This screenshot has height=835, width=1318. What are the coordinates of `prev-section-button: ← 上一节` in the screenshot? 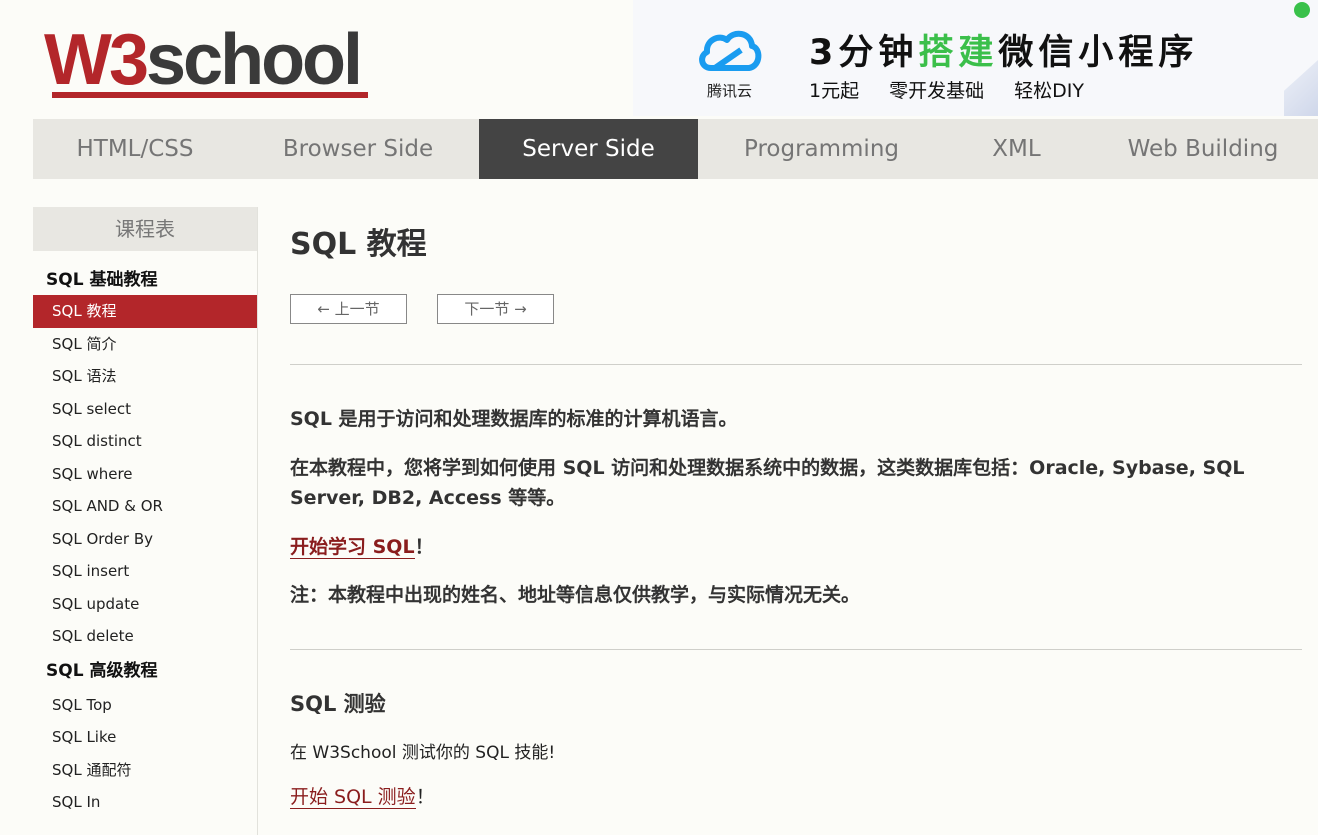 It's located at (348, 309).